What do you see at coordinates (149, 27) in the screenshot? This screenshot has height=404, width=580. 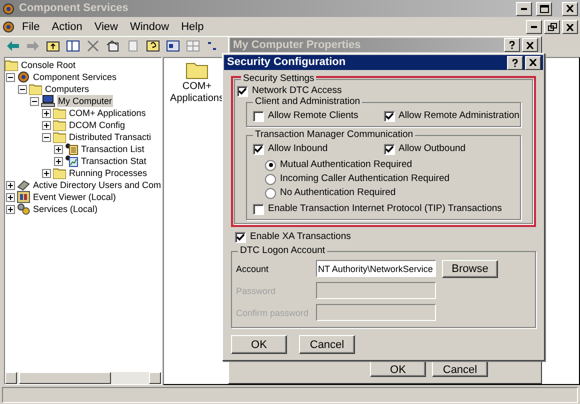 I see `menu-item: Window` at bounding box center [149, 27].